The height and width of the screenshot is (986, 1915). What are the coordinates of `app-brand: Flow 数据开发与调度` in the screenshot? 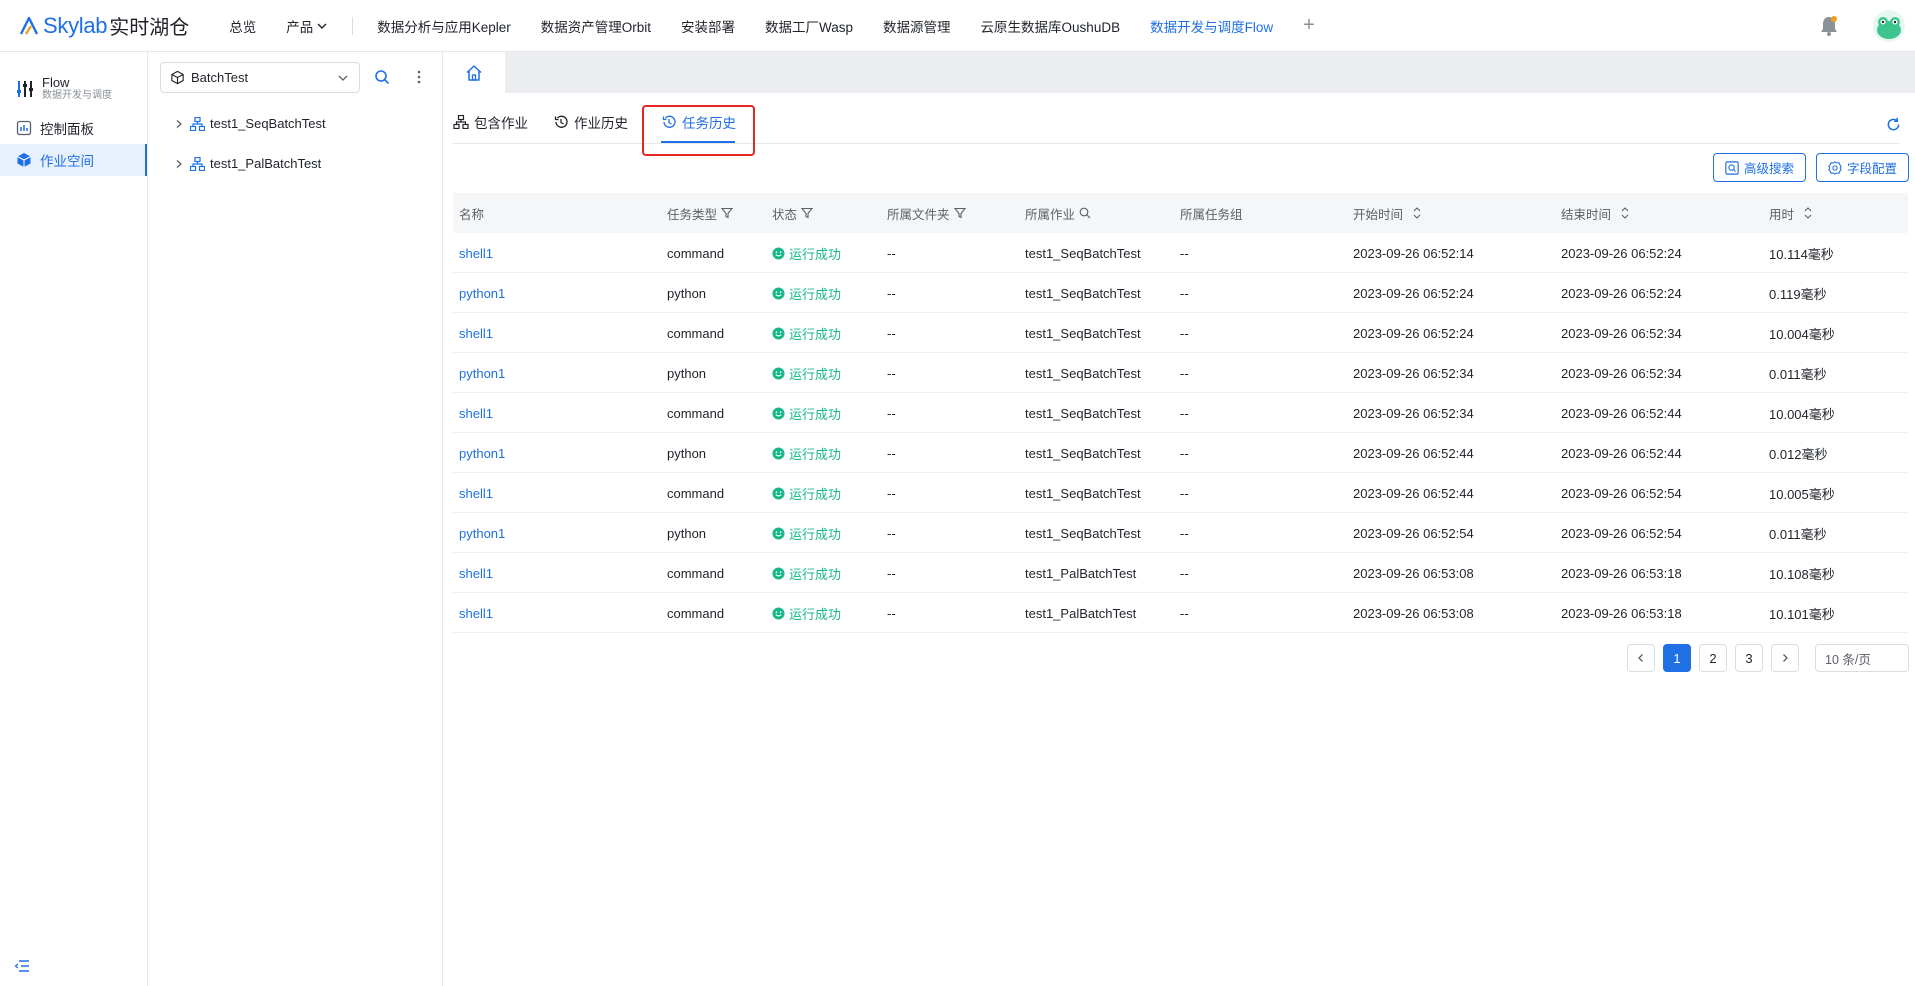 It's located at (73, 89).